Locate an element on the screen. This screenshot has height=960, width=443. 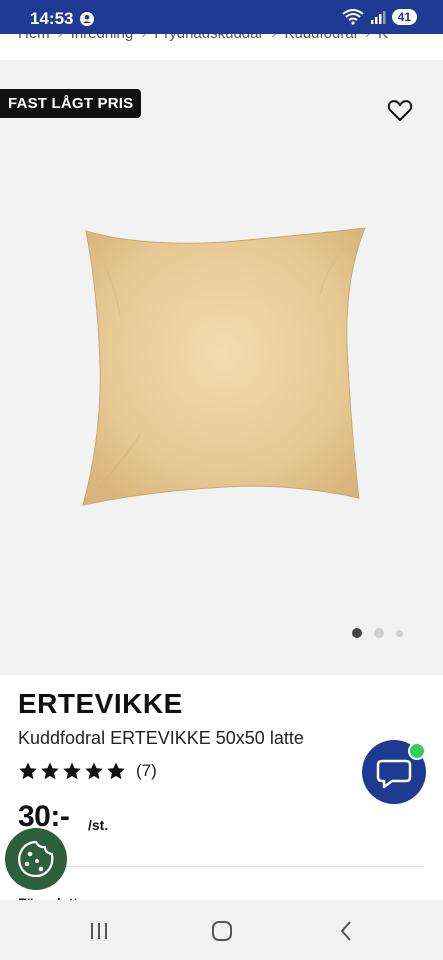
signal-icon is located at coordinates (378, 17).